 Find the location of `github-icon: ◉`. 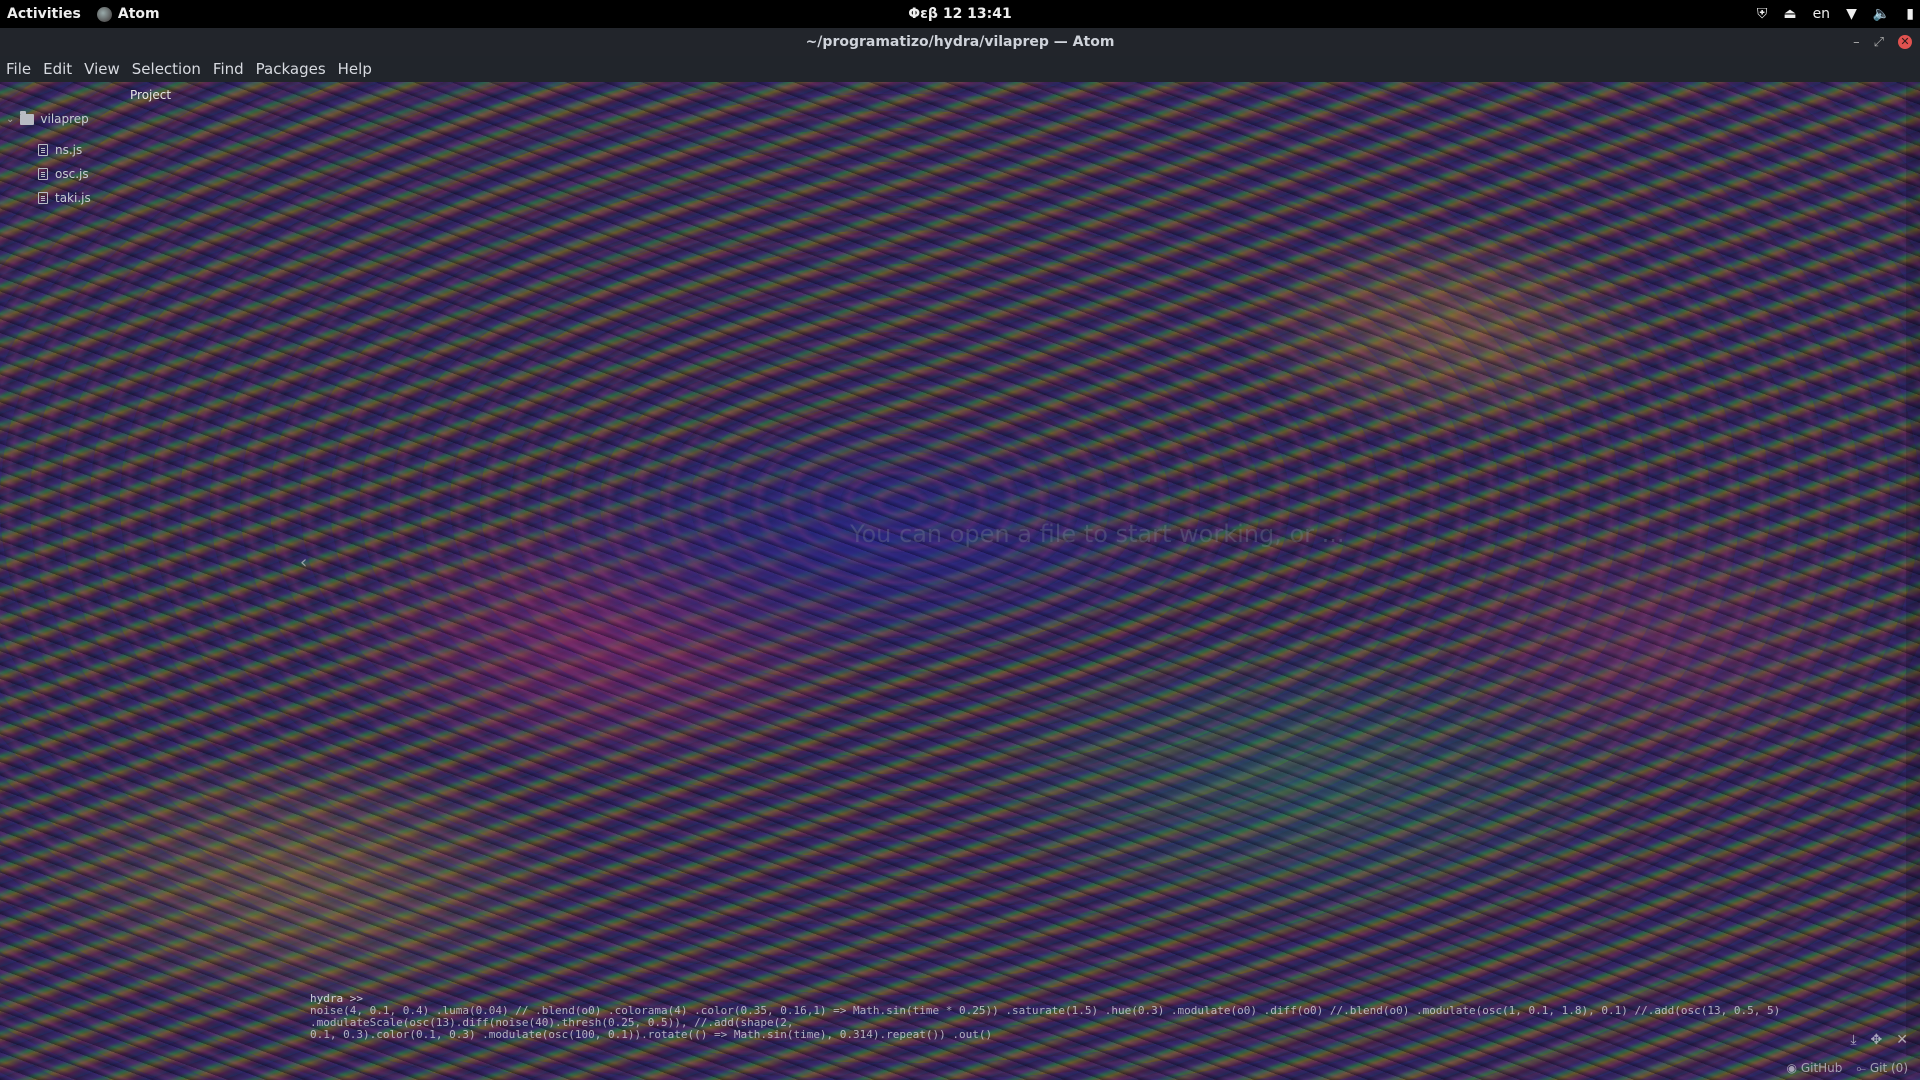

github-icon: ◉ is located at coordinates (1791, 1068).